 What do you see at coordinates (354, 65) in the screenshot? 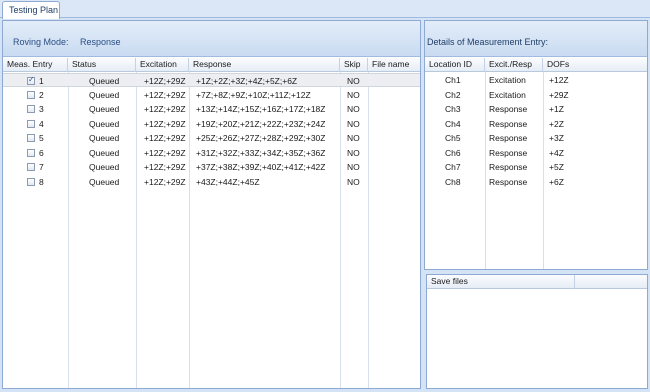
I see `col-header-skip: Skip` at bounding box center [354, 65].